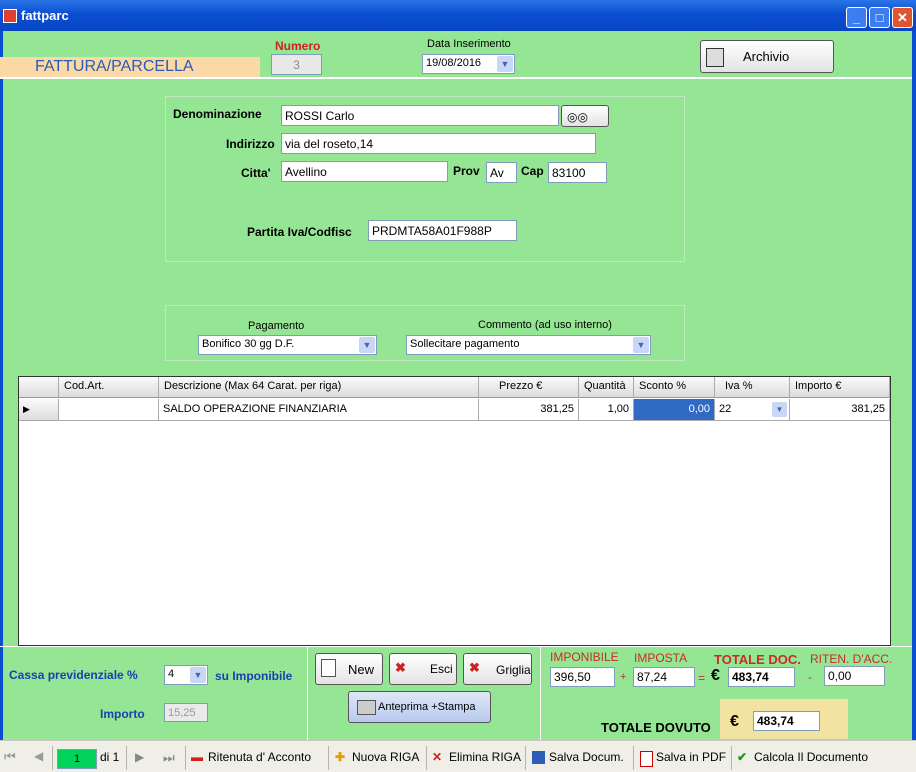  I want to click on plus-sign: +, so click(623, 677).